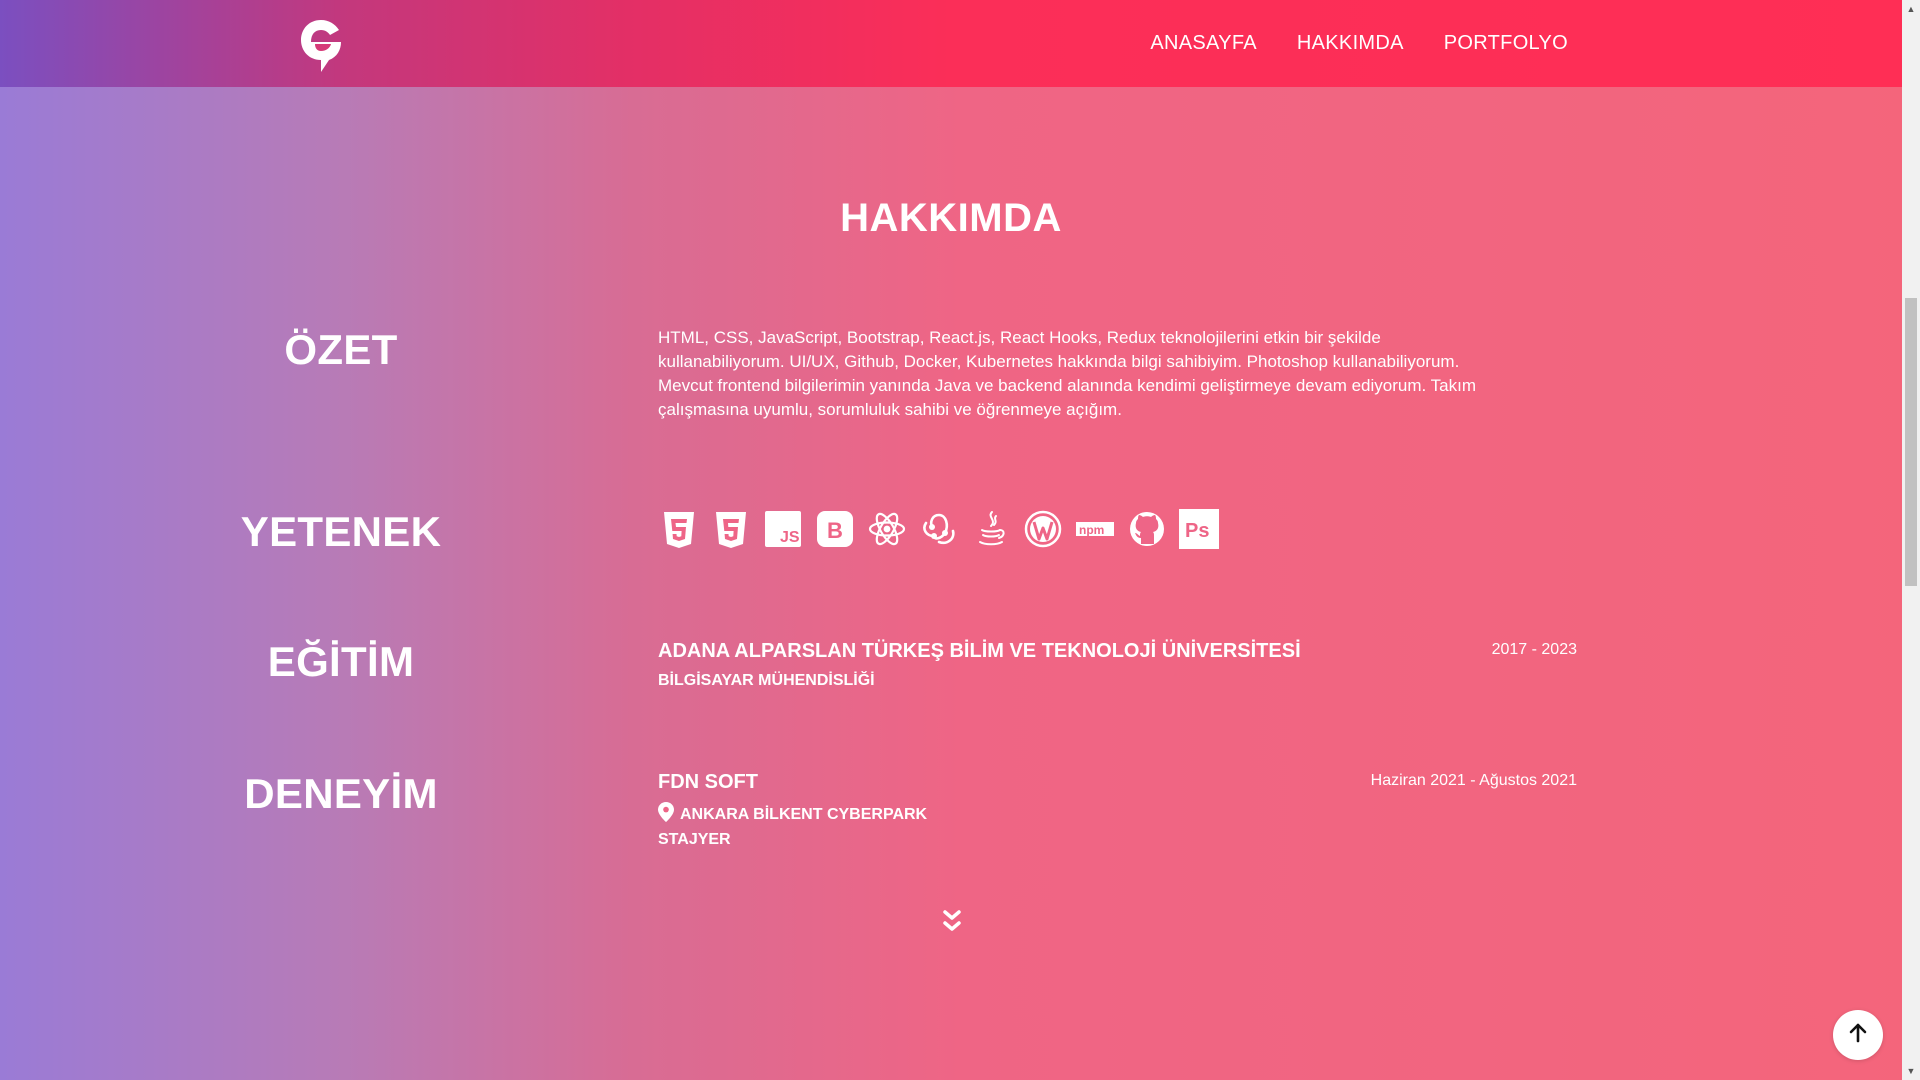  I want to click on scroll-down-arrow-icon: ▼, so click(1911, 1071).